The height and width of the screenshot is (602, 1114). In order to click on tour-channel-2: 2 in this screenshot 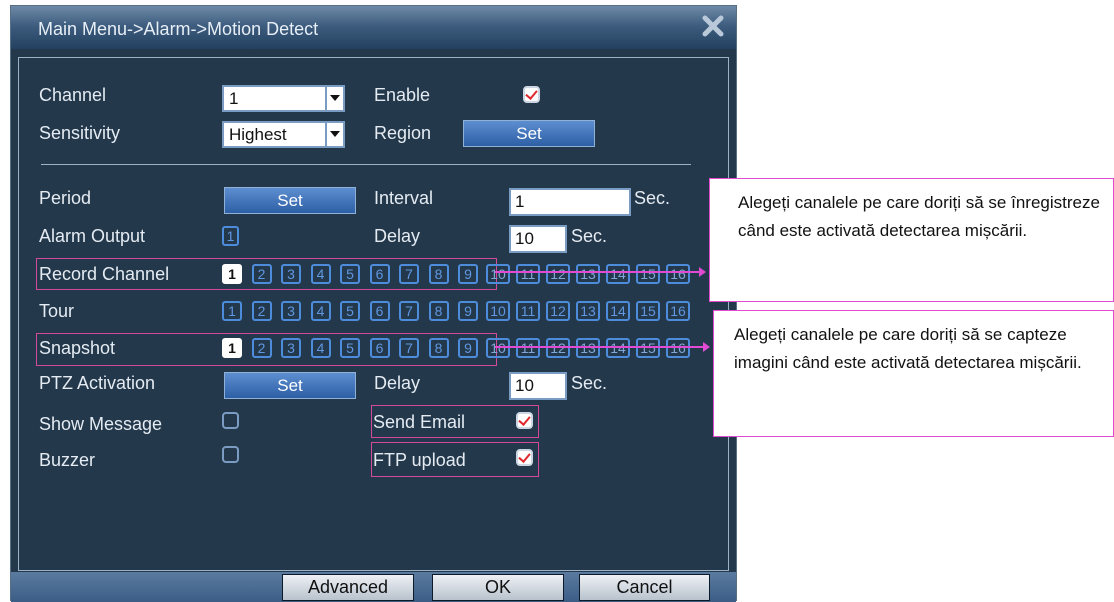, I will do `click(261, 311)`.